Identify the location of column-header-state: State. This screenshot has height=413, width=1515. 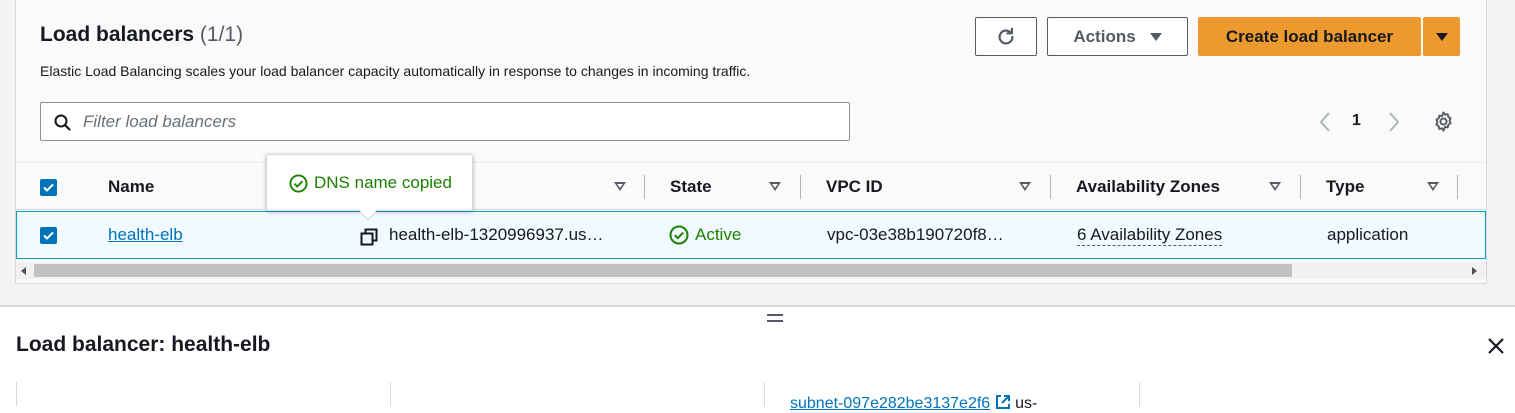
(691, 187).